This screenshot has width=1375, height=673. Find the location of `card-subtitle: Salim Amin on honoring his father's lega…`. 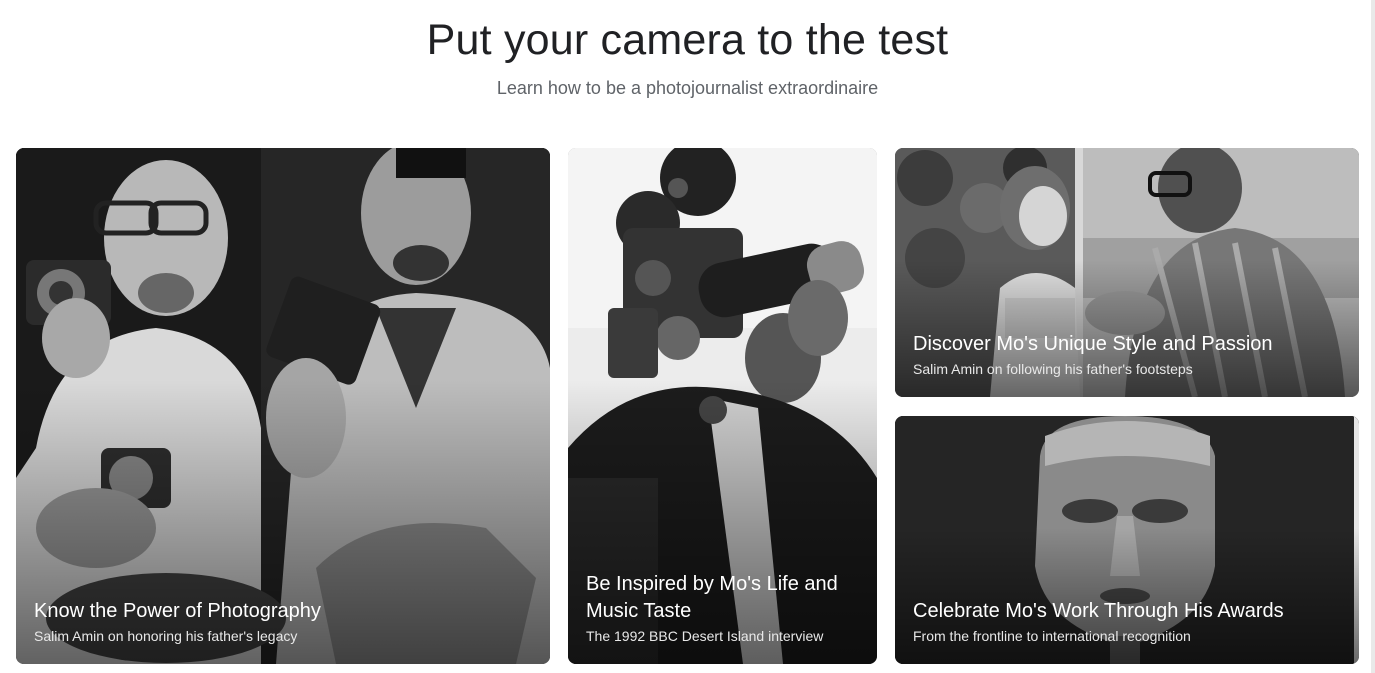

card-subtitle: Salim Amin on honoring his father's lega… is located at coordinates (166, 636).